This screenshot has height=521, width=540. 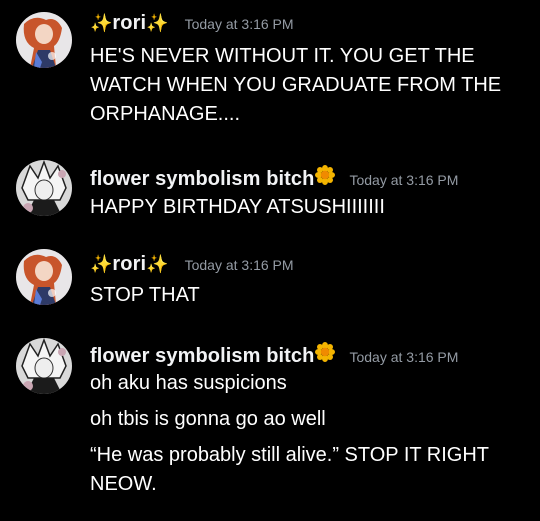 What do you see at coordinates (208, 419) in the screenshot?
I see `message-text: oh tbis is gonna go ao well` at bounding box center [208, 419].